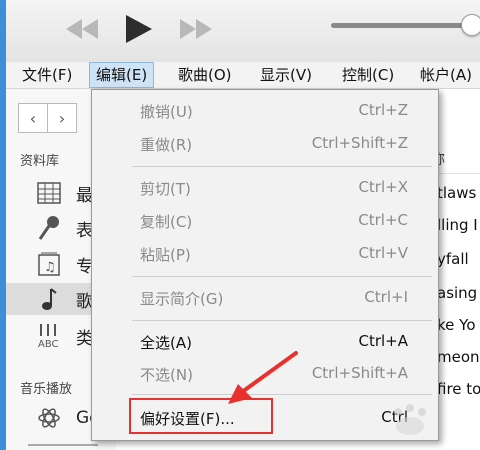  Describe the element at coordinates (410, 419) in the screenshot. I see `watermark-logo` at that location.